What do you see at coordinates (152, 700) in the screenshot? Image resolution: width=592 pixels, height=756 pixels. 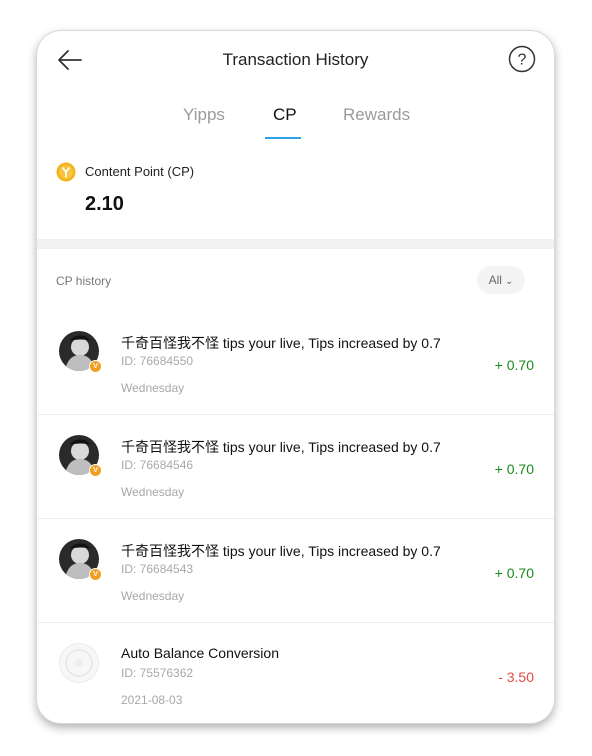 I see `transaction-date: 2021-08-03` at bounding box center [152, 700].